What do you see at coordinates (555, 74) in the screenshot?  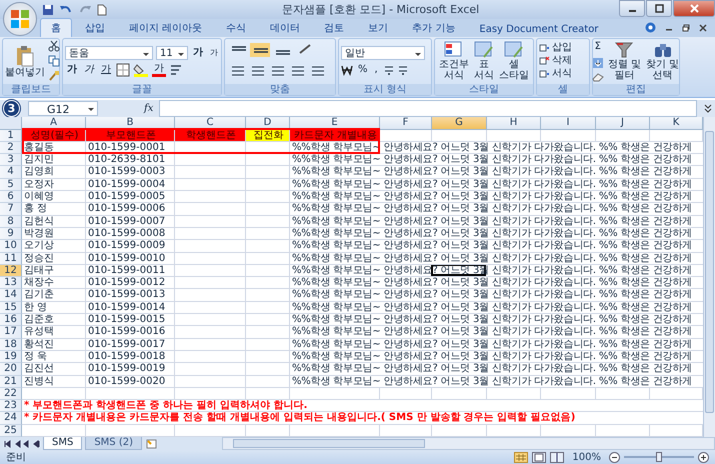 I see `cells-button: 서식` at bounding box center [555, 74].